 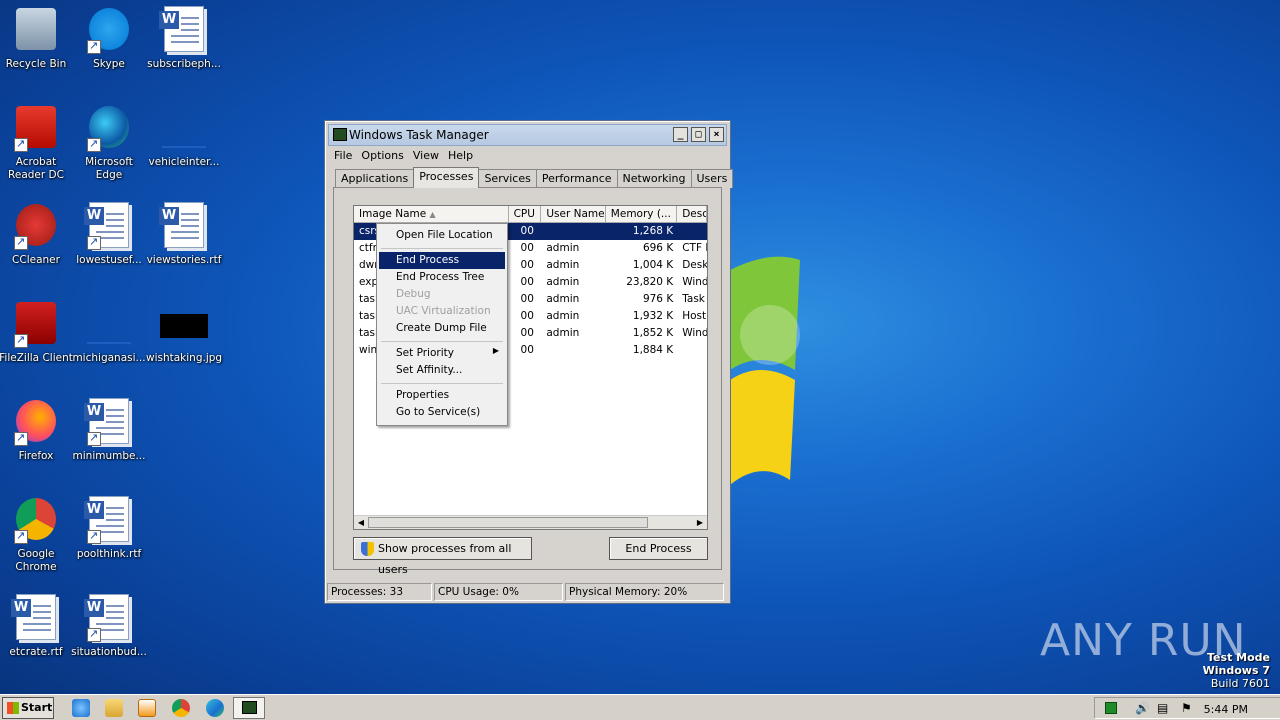 I want to click on desktop-icon: Wviewstories.rtf, so click(x=184, y=234).